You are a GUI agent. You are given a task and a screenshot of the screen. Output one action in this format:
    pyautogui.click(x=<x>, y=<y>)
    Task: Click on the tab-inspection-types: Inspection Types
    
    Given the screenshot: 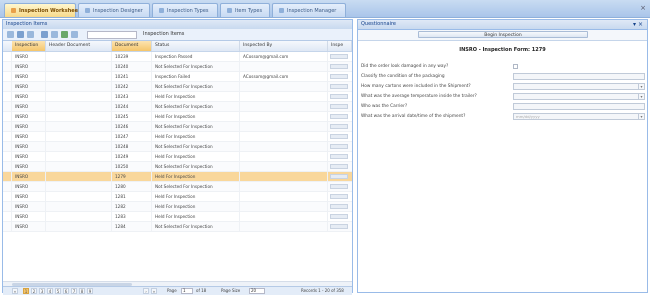 What is the action you would take?
    pyautogui.click(x=185, y=10)
    